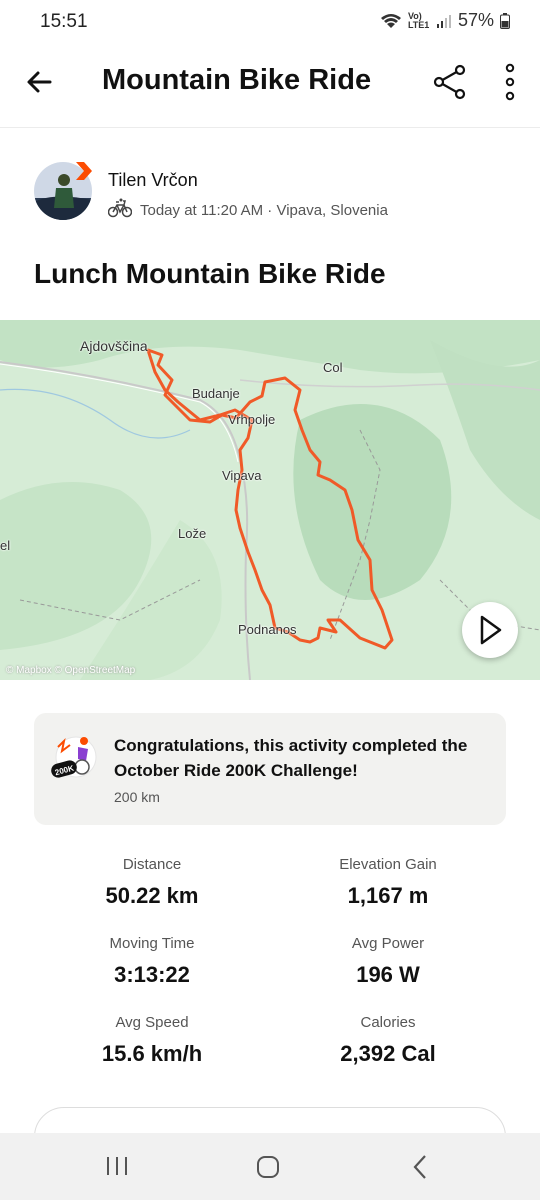 This screenshot has height=1200, width=540. What do you see at coordinates (388, 1040) in the screenshot?
I see `stat-calories: Calories 2,392 Cal` at bounding box center [388, 1040].